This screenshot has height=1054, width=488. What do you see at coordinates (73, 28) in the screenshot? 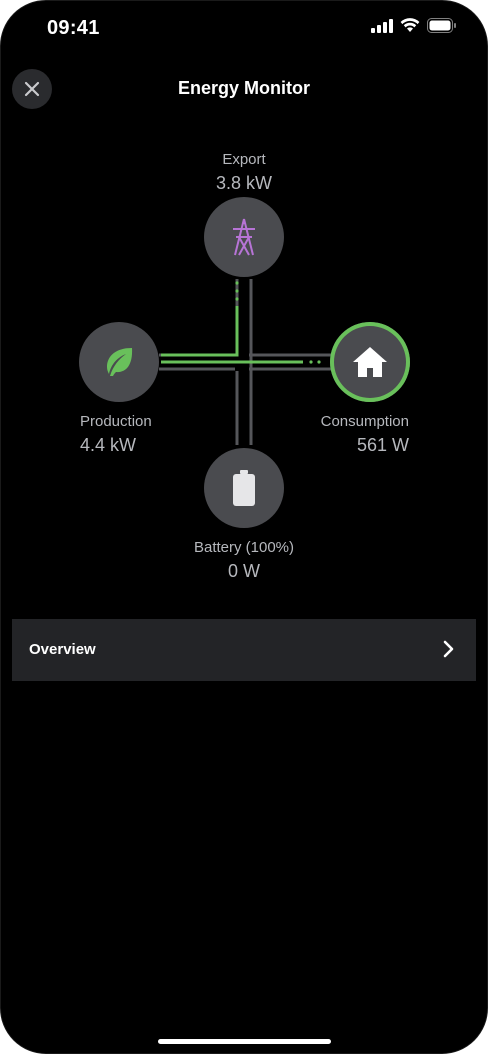
I see `status-time: 09:41` at bounding box center [73, 28].